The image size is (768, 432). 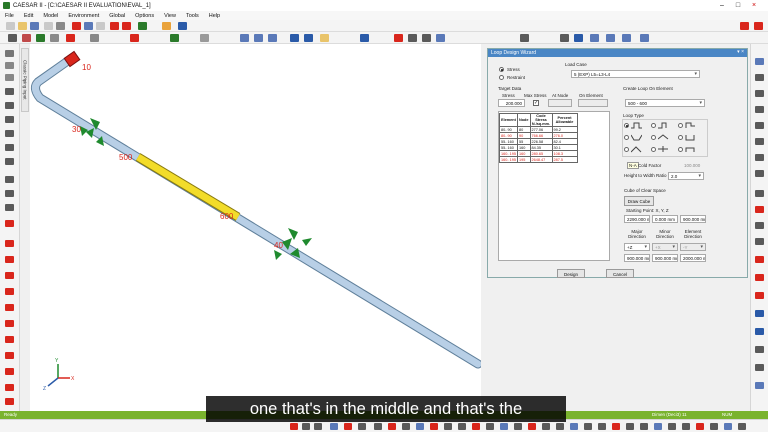 I want to click on rotate-icon, so click(x=578, y=38).